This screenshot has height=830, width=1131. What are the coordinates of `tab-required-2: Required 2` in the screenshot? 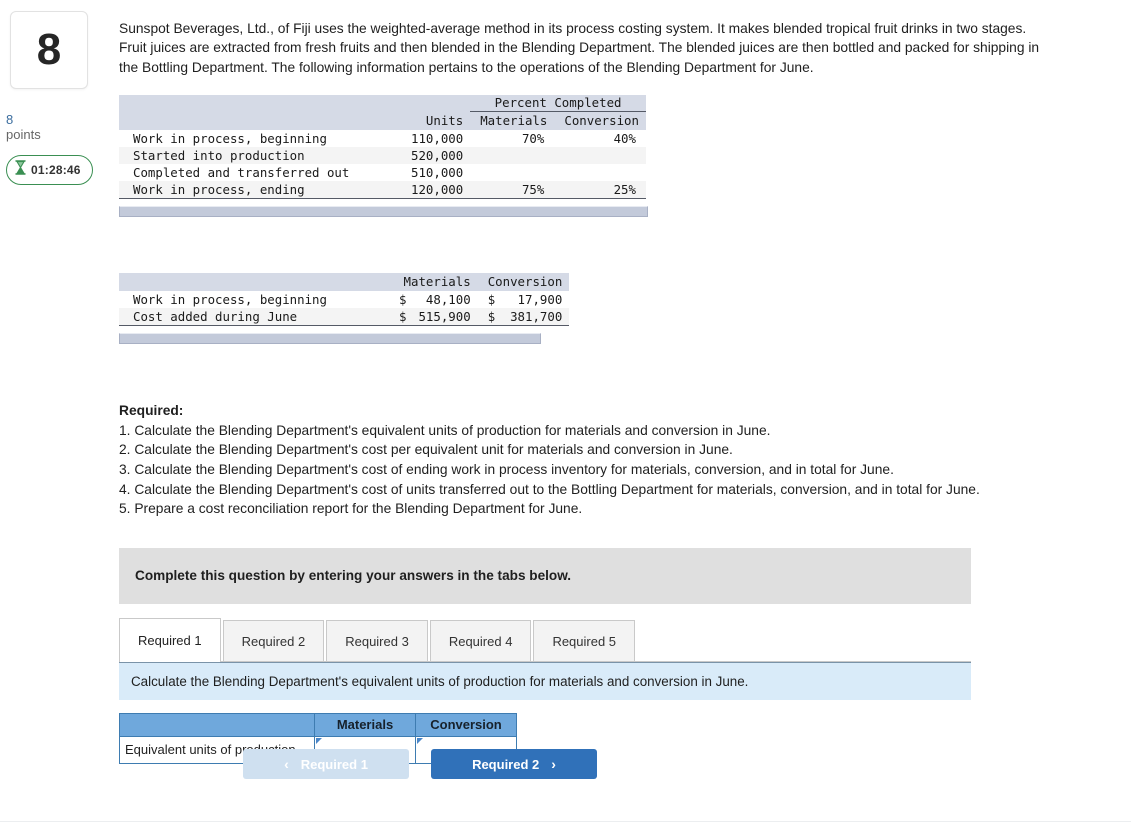 It's located at (273, 640).